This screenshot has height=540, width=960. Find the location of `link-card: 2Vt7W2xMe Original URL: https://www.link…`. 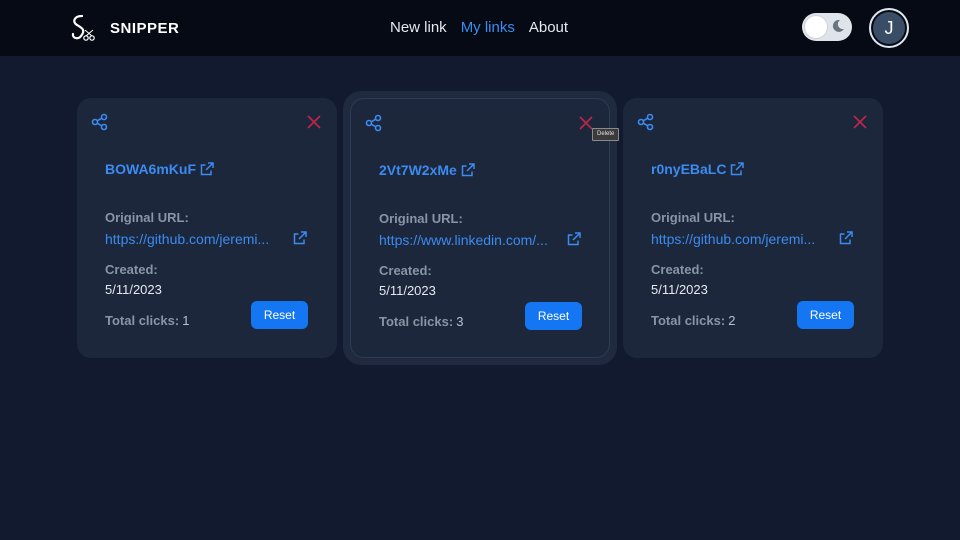

link-card: 2Vt7W2xMe Original URL: https://www.link… is located at coordinates (480, 228).